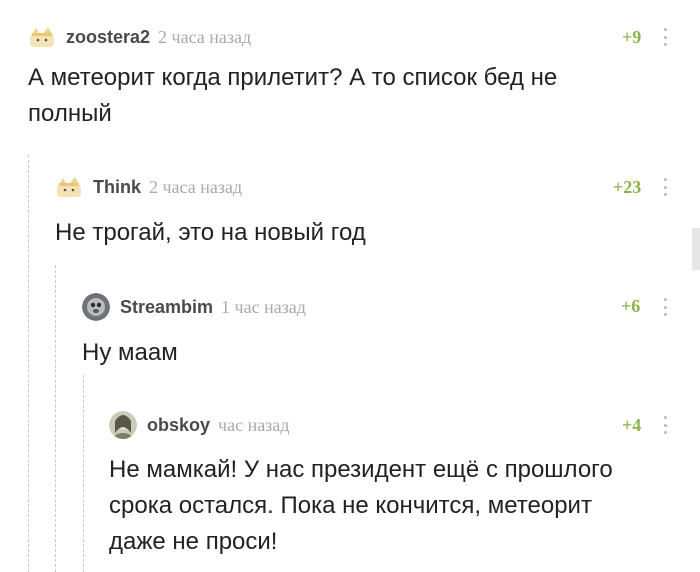 The height and width of the screenshot is (572, 700). Describe the element at coordinates (631, 306) in the screenshot. I see `comment-rating: +6` at that location.